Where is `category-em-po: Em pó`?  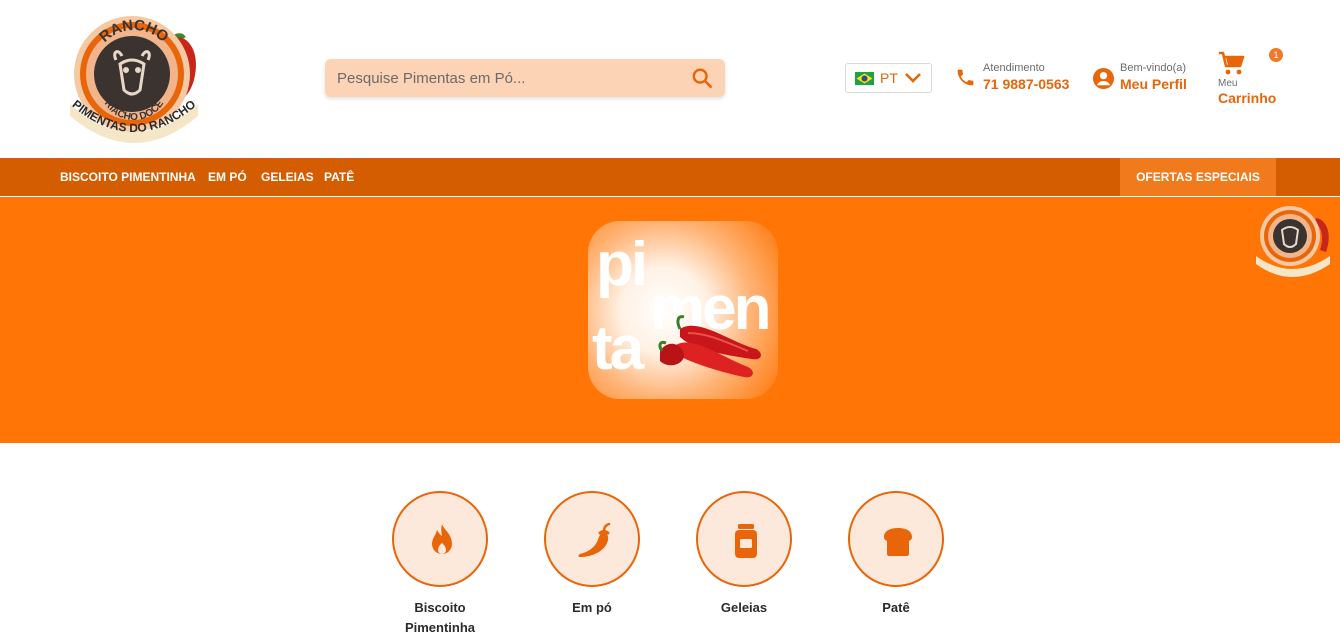
category-em-po: Em pó is located at coordinates (592, 554).